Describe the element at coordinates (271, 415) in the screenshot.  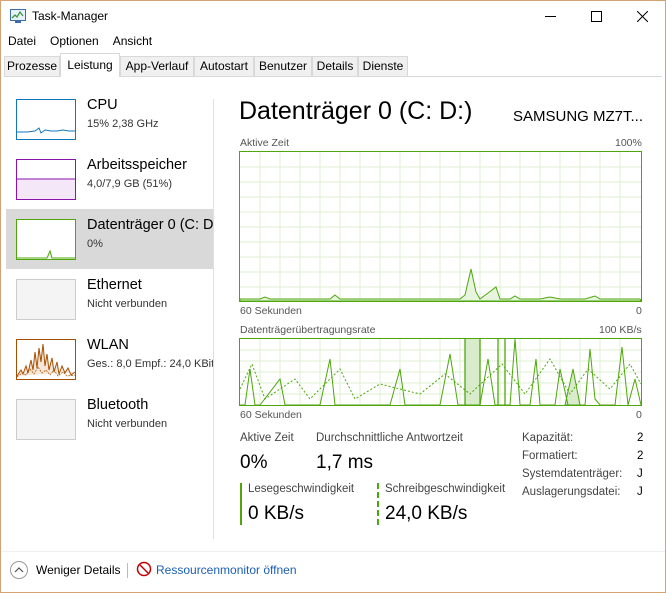
I see `chart2-xlabel: 60 Sekunden` at that location.